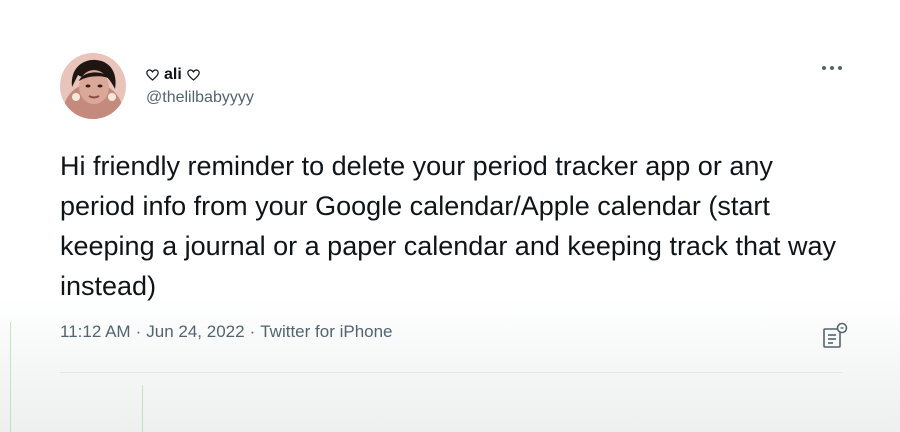 The width and height of the screenshot is (900, 432). Describe the element at coordinates (326, 332) in the screenshot. I see `tweet-source: Twitter for iPhone` at that location.